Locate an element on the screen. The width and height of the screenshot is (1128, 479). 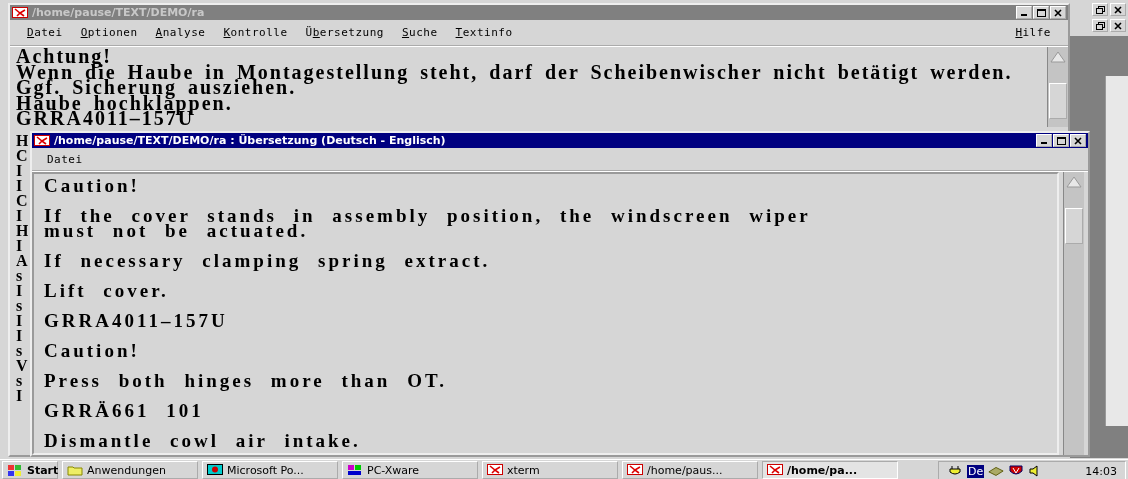
card-icon is located at coordinates (996, 471).